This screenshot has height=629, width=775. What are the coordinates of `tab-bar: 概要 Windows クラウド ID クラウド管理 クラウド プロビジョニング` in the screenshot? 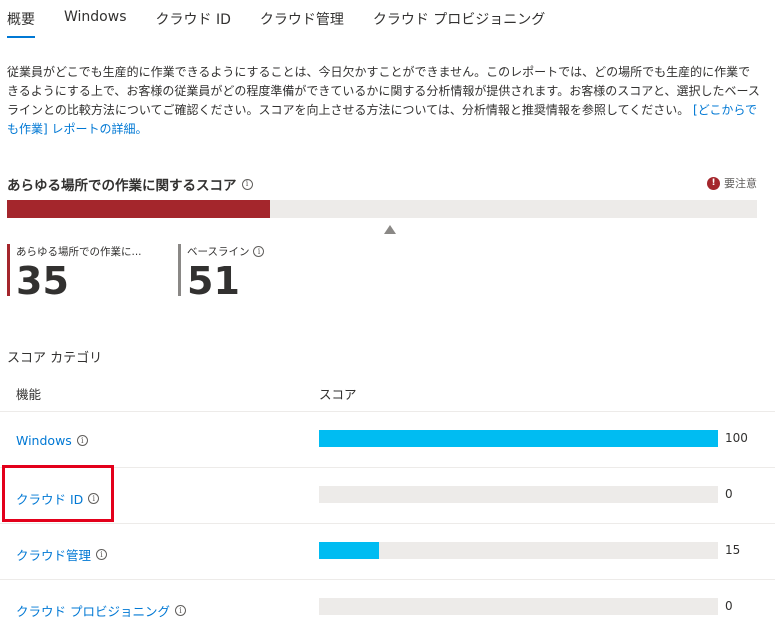 It's located at (287, 20).